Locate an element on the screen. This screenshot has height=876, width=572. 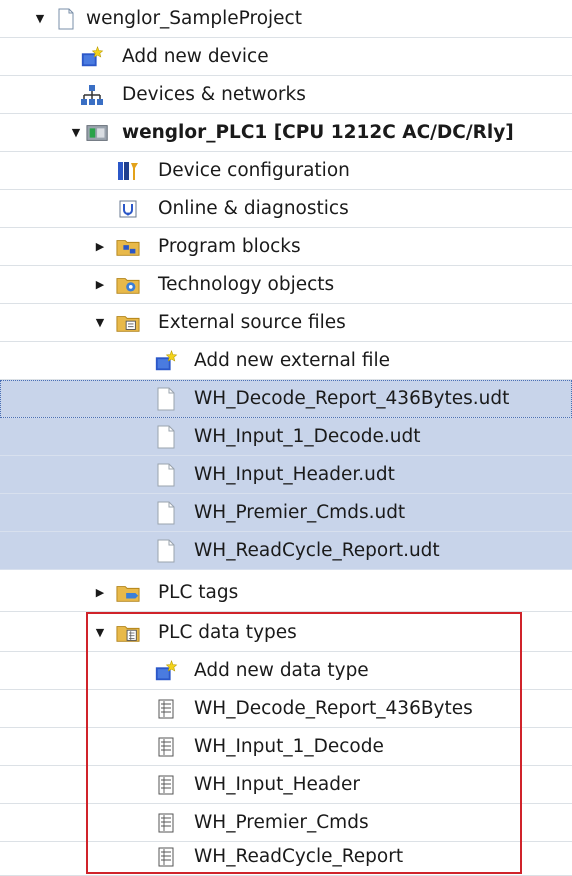
diagnostics-icon is located at coordinates (128, 208).